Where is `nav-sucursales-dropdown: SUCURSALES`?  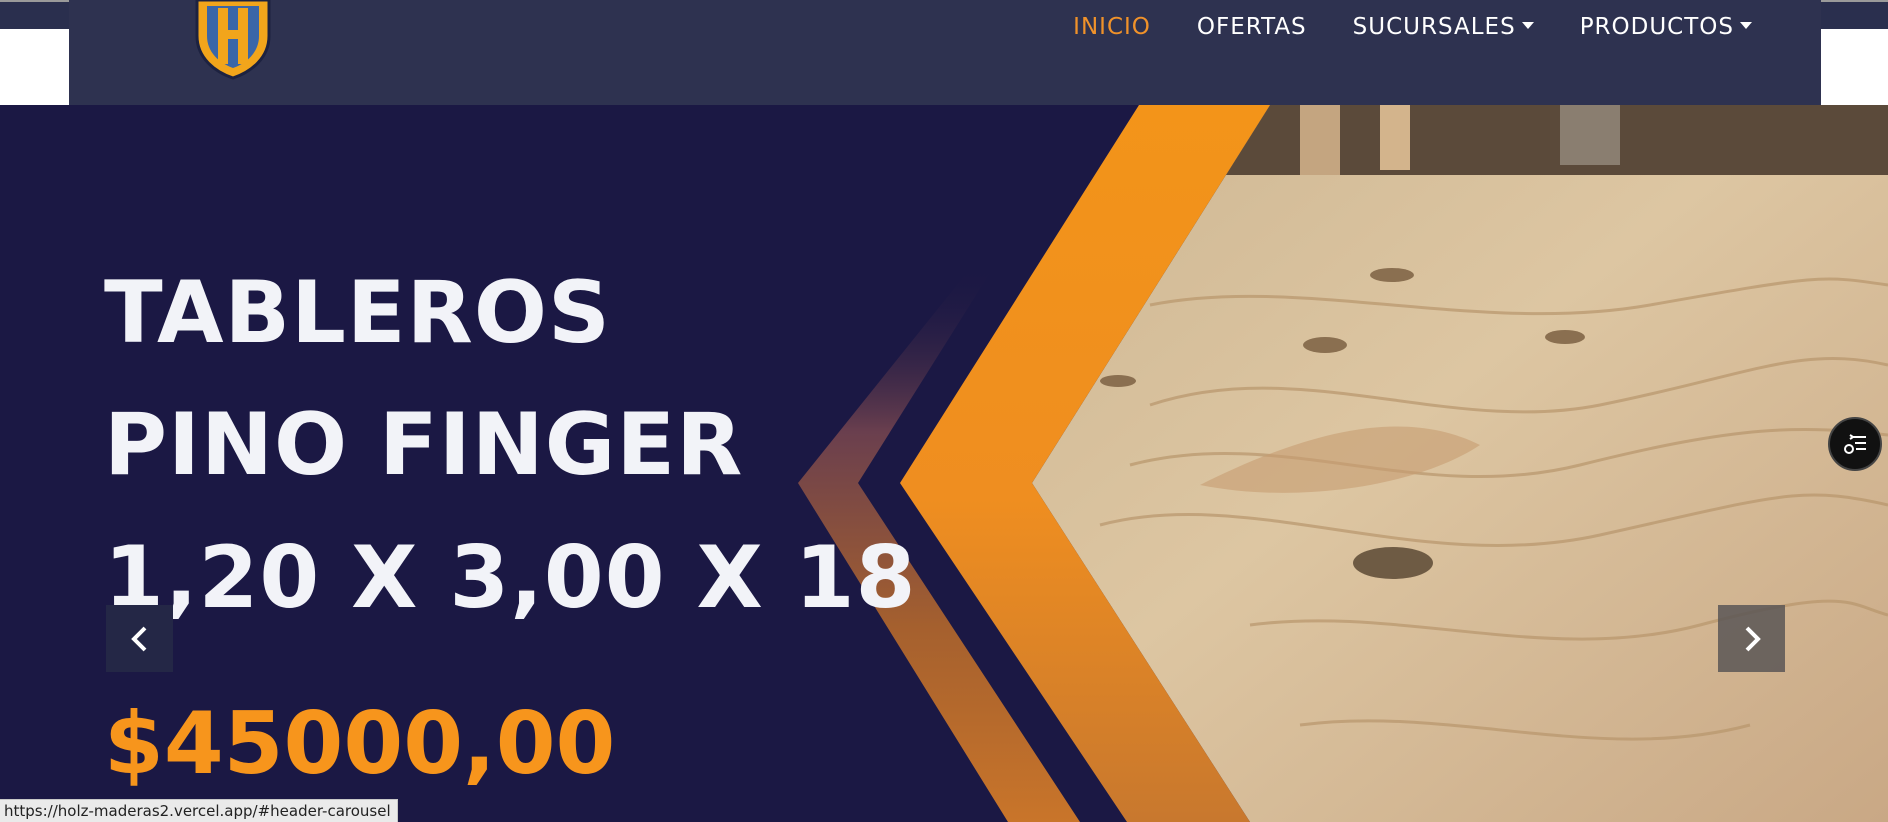 nav-sucursales-dropdown: SUCURSALES is located at coordinates (1443, 27).